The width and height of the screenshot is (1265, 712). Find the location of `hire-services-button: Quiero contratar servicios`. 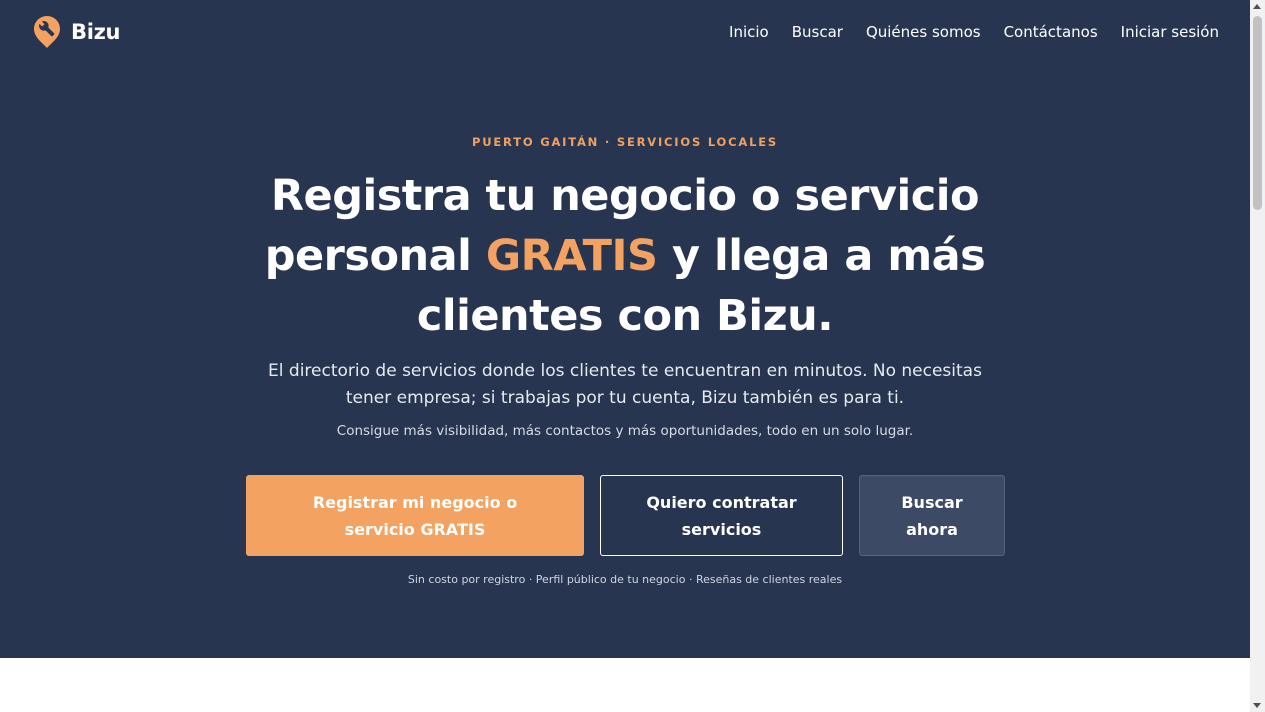

hire-services-button: Quiero contratar servicios is located at coordinates (721, 515).